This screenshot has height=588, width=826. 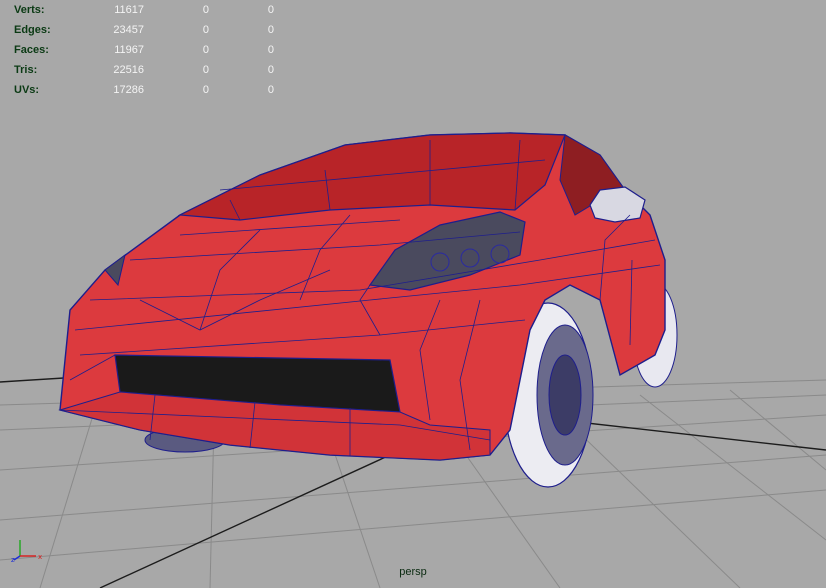 I want to click on axis-z-label: z, so click(x=13, y=560).